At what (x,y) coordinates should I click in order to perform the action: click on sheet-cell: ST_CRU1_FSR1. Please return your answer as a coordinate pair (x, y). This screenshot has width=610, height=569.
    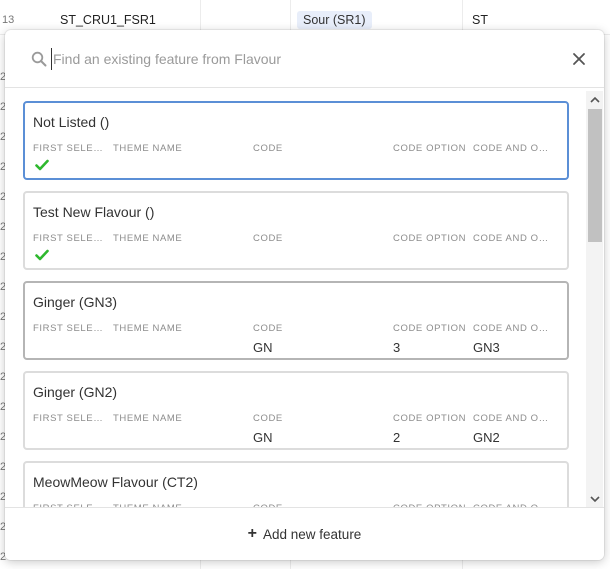
    Looking at the image, I should click on (108, 20).